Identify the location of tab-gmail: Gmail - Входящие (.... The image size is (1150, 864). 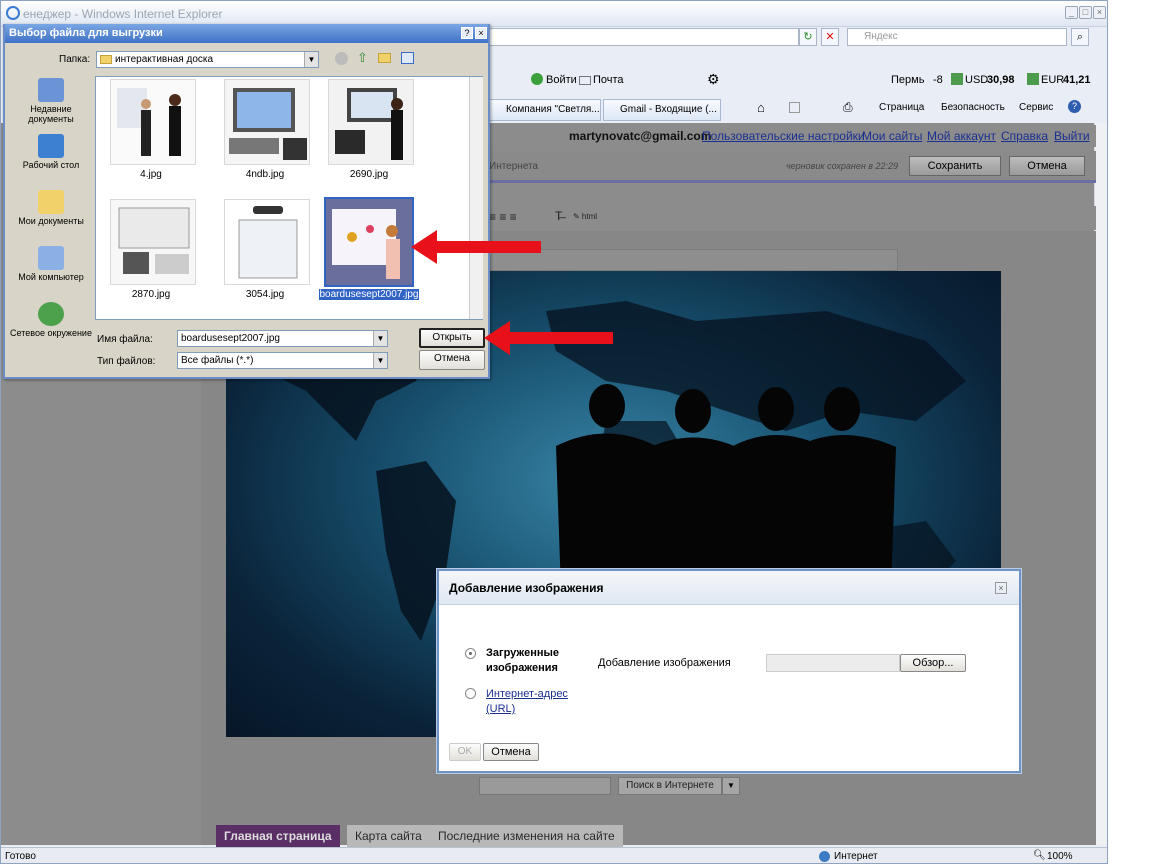
(662, 110).